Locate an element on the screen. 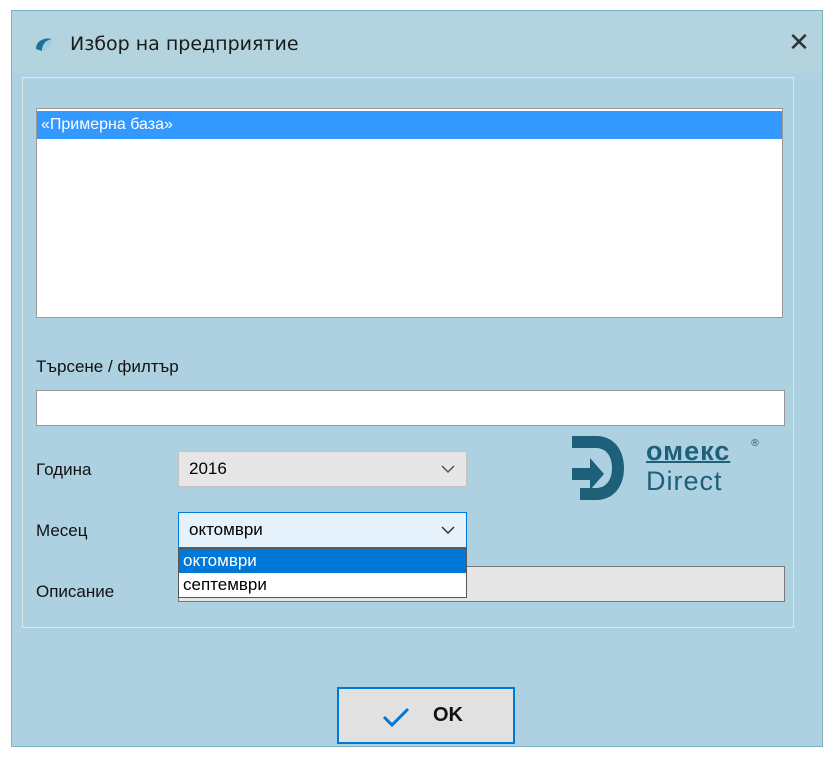 This screenshot has height=774, width=824. logo-registered: ® is located at coordinates (755, 443).